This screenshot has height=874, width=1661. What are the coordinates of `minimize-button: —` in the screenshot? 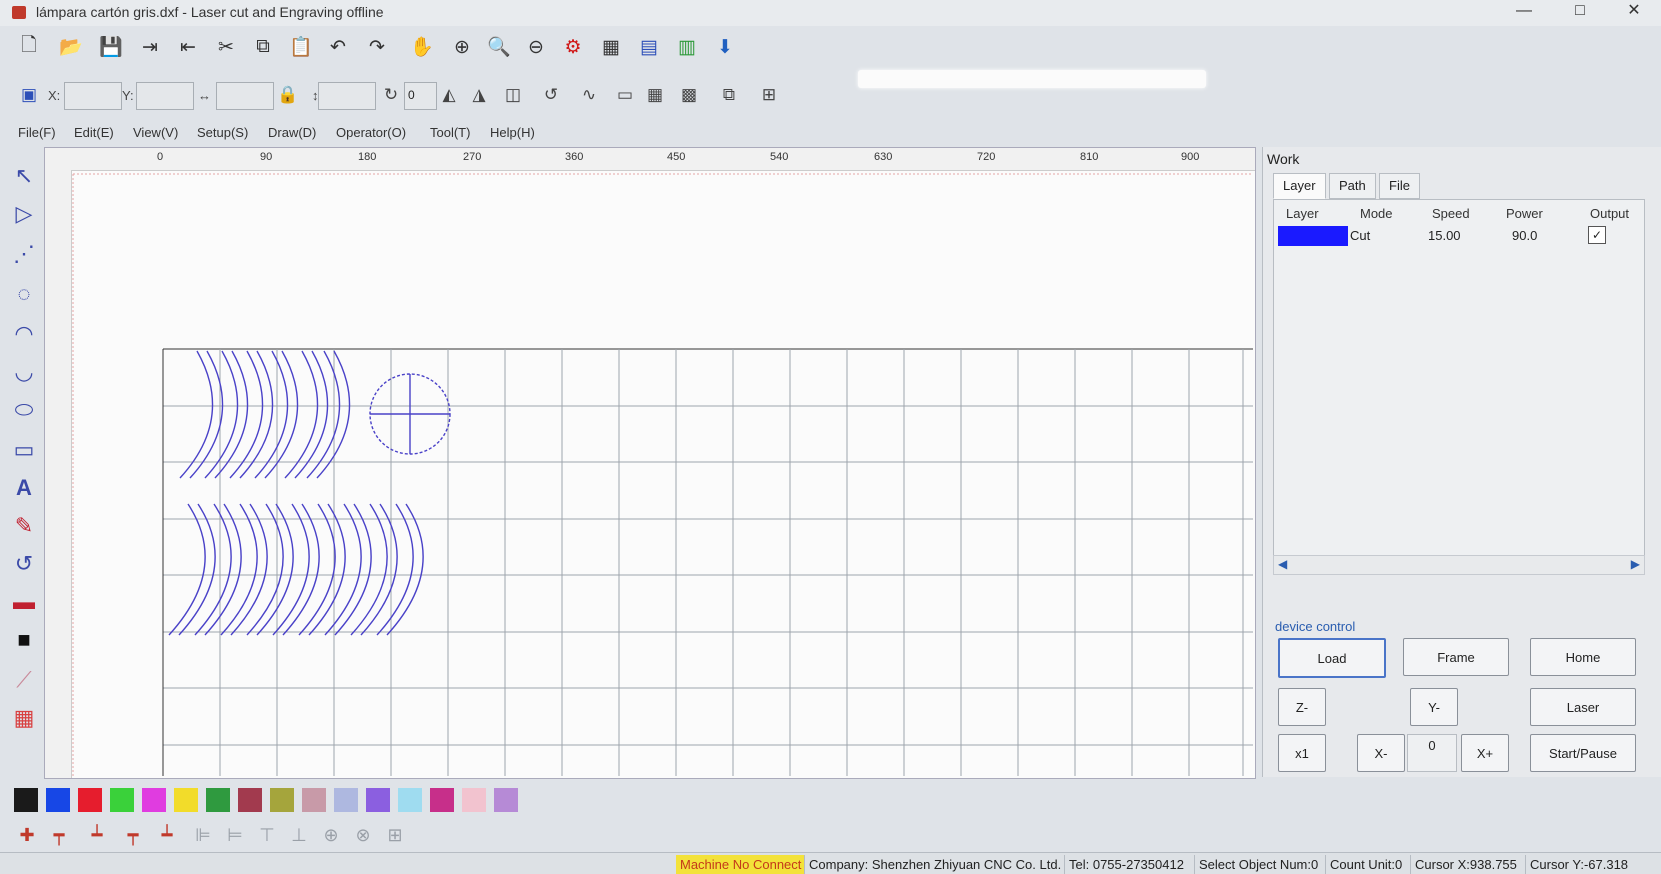 It's located at (1524, 12).